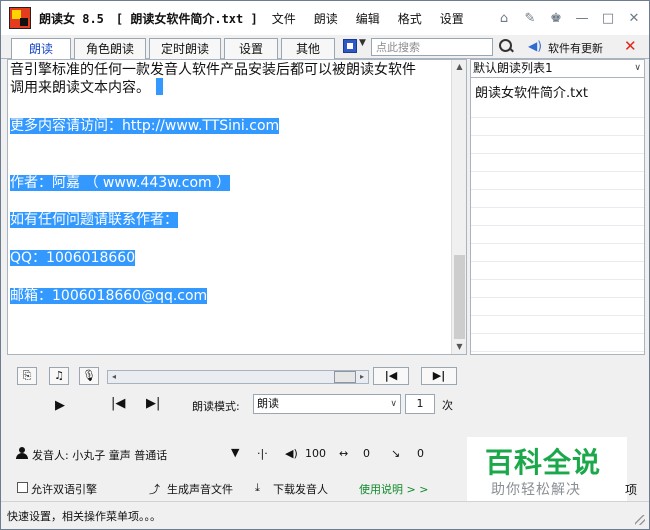  What do you see at coordinates (459, 347) in the screenshot?
I see `scroll-down-icon: ▼` at bounding box center [459, 347].